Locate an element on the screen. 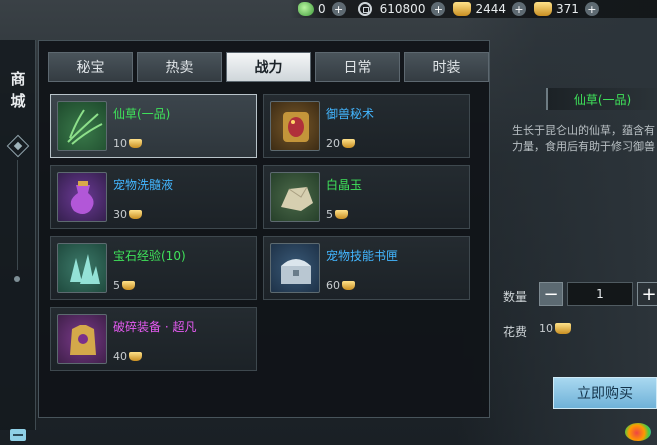  currency-value: 610800 is located at coordinates (402, 9).